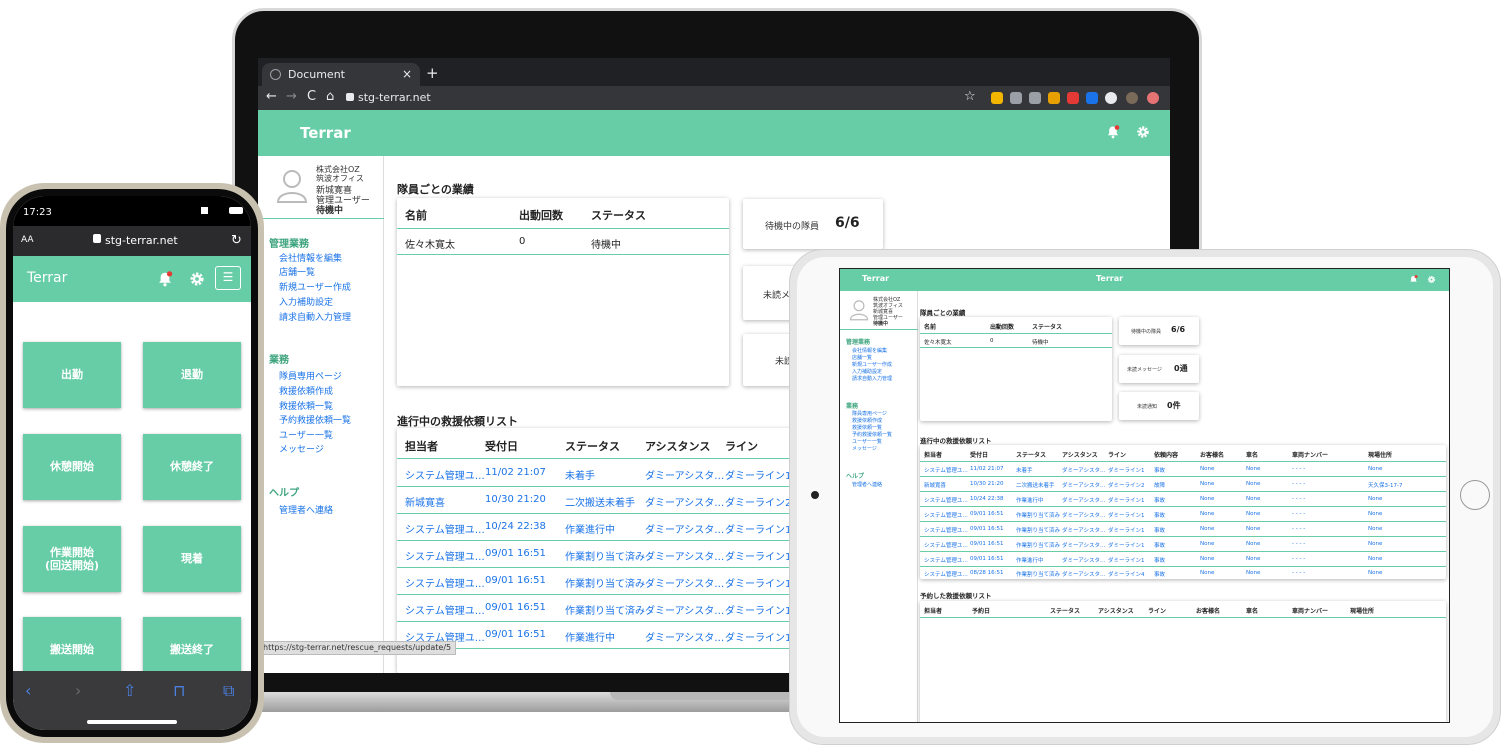  Describe the element at coordinates (192, 559) in the screenshot. I see `arrival-button: 現着` at that location.